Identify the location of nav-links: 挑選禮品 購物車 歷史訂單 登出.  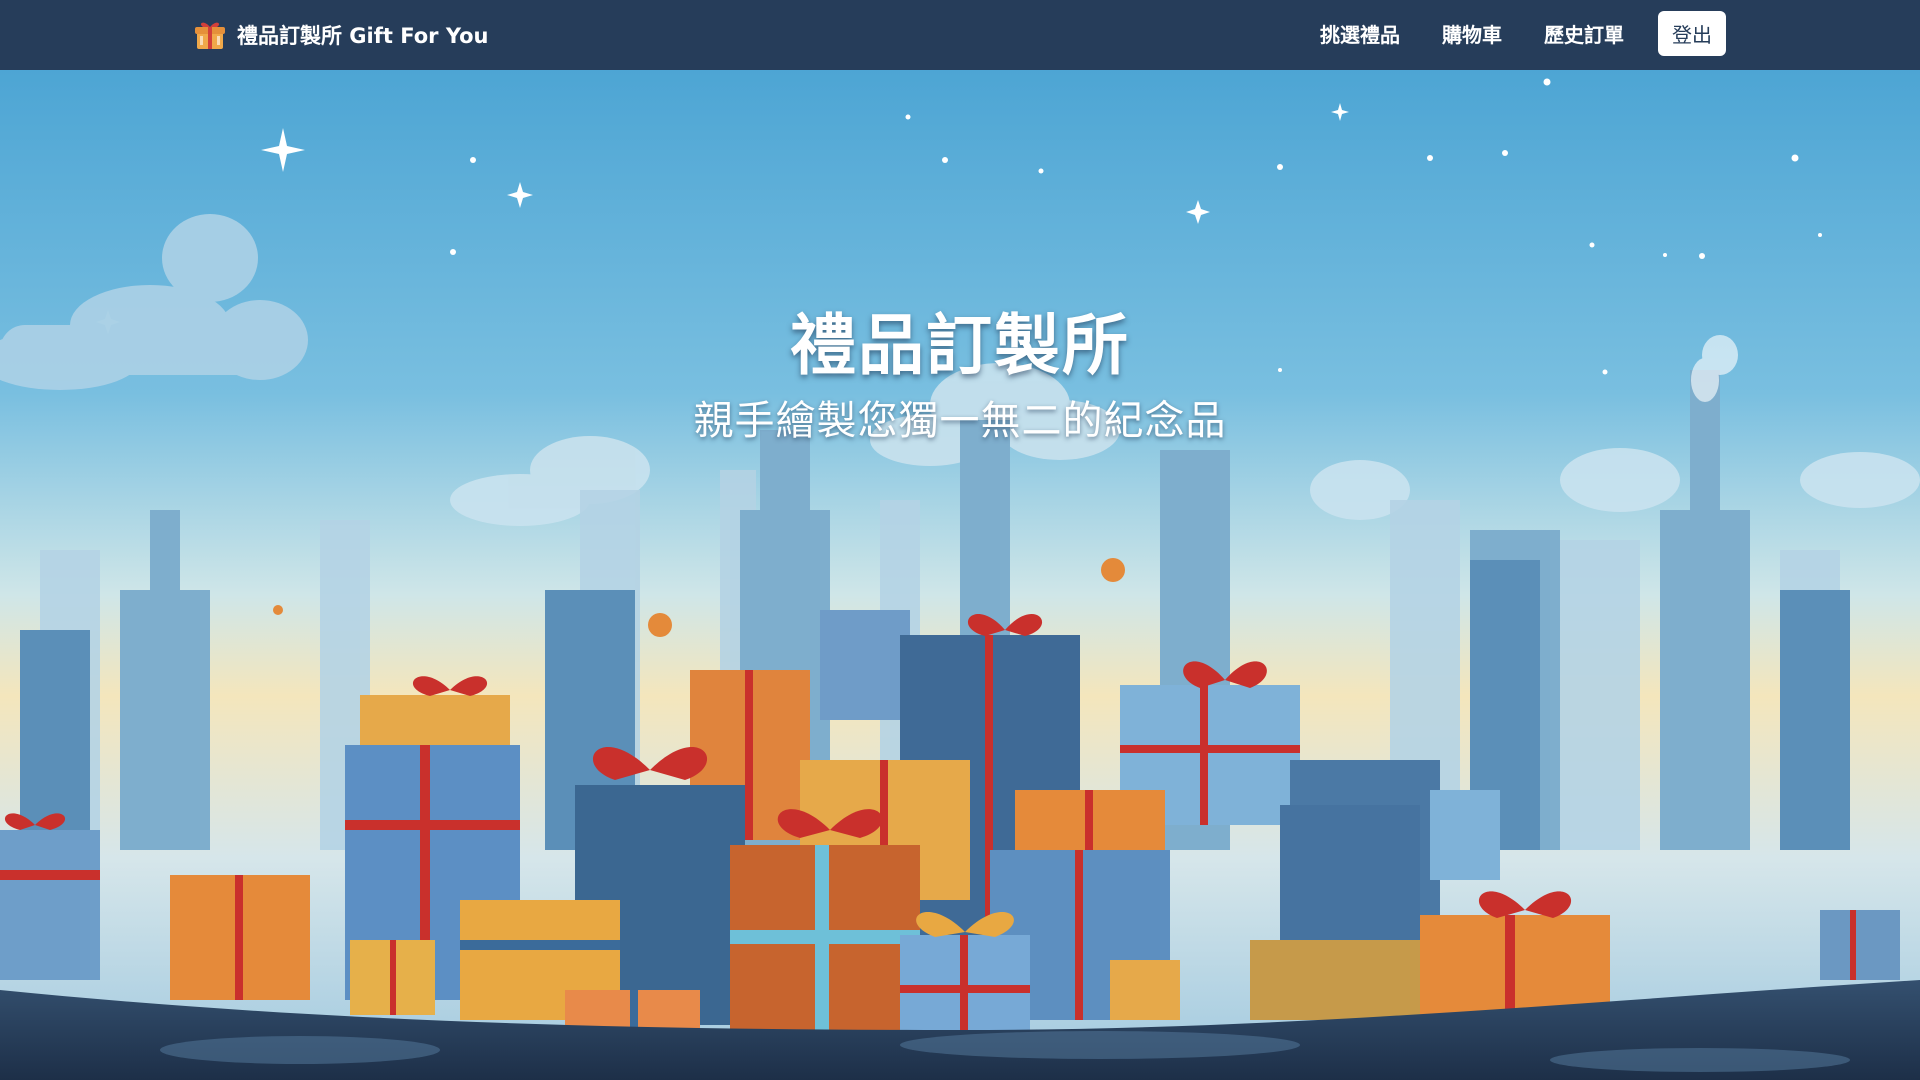
(1523, 33).